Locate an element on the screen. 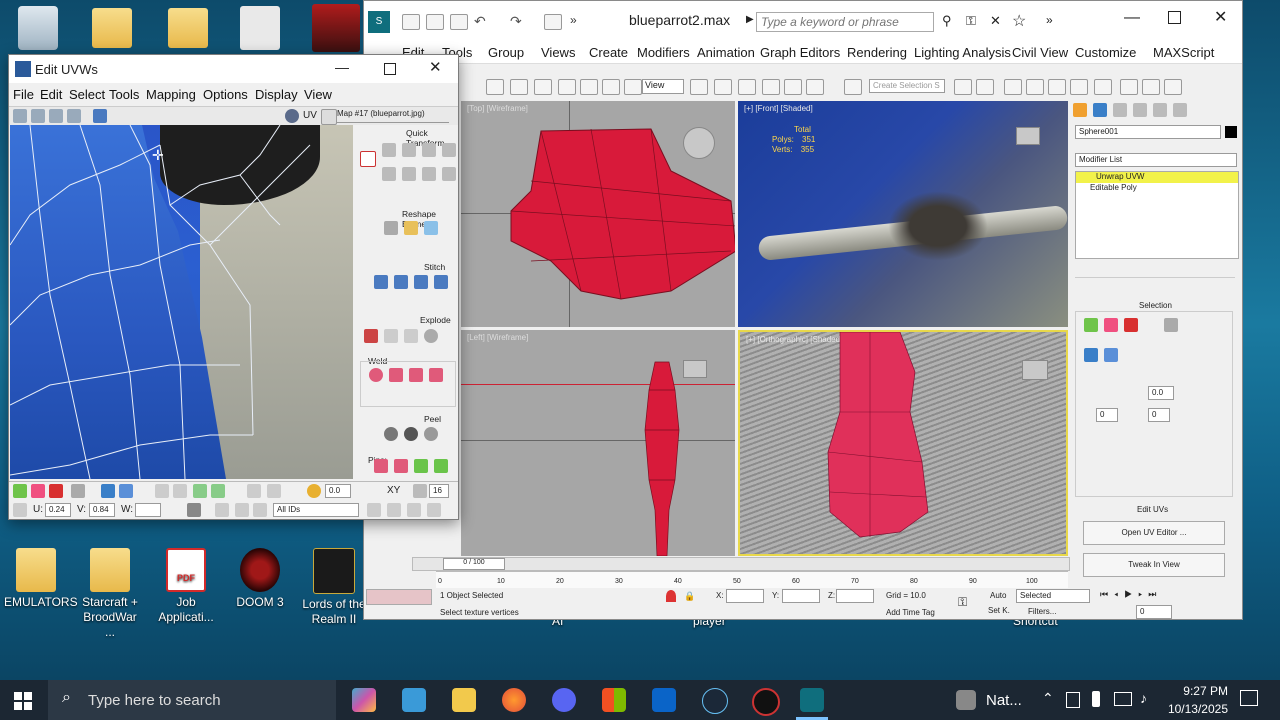 The width and height of the screenshot is (1280, 720). play-icon: ▶ is located at coordinates (1131, 594).